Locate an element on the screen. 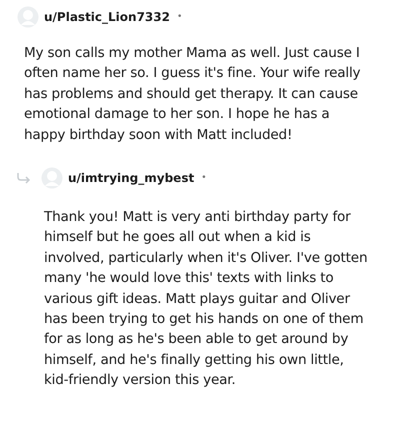  username: u/Plastic_Lion7332 is located at coordinates (107, 17).